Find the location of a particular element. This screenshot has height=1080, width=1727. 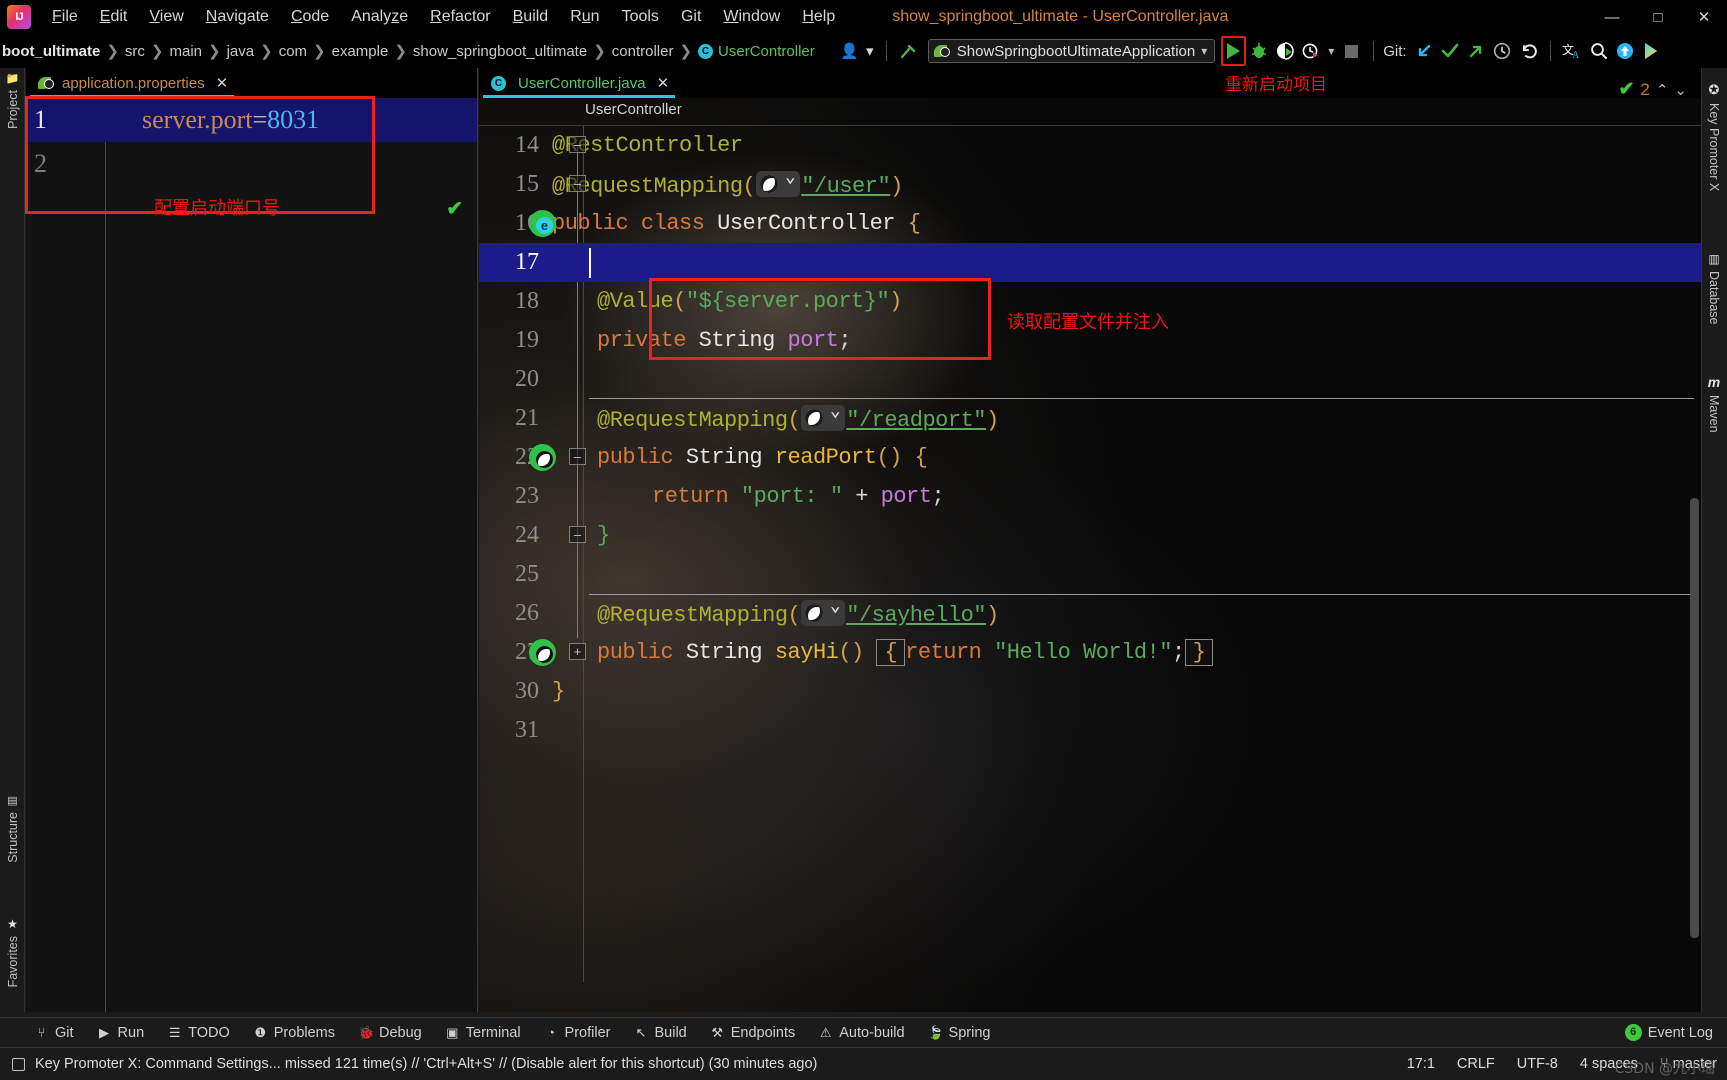

menu-view: View is located at coordinates (166, 17).